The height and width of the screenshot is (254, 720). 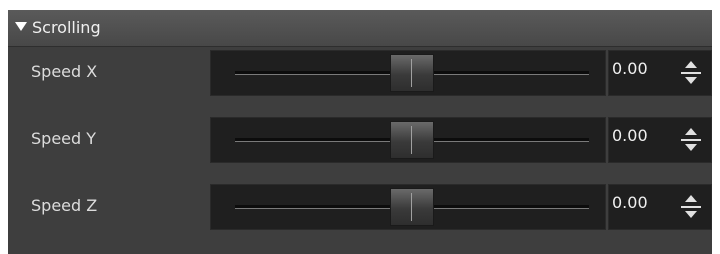 What do you see at coordinates (64, 71) in the screenshot?
I see `speed-x-label: Speed X` at bounding box center [64, 71].